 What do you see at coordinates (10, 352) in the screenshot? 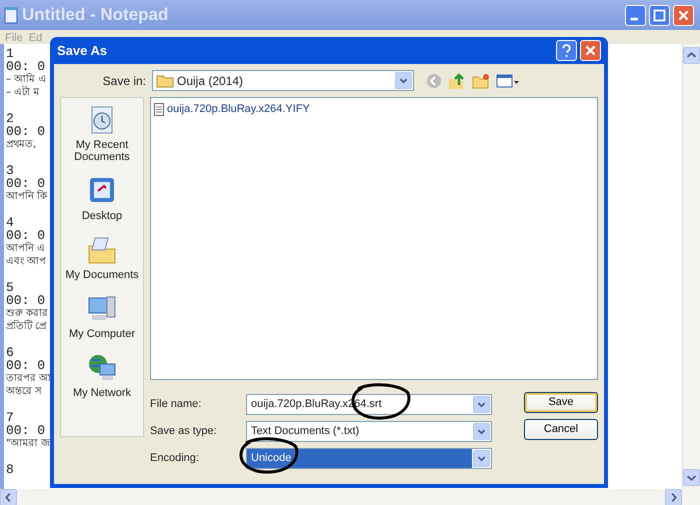
I see `line-text: 6` at bounding box center [10, 352].